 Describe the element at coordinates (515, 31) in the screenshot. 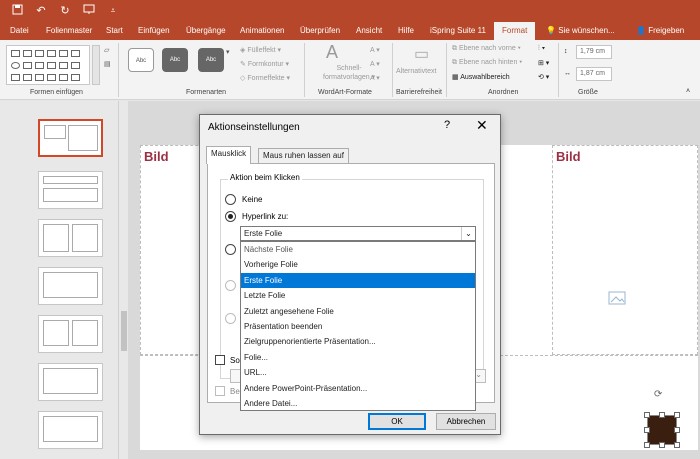

I see `tab-format: Format` at that location.